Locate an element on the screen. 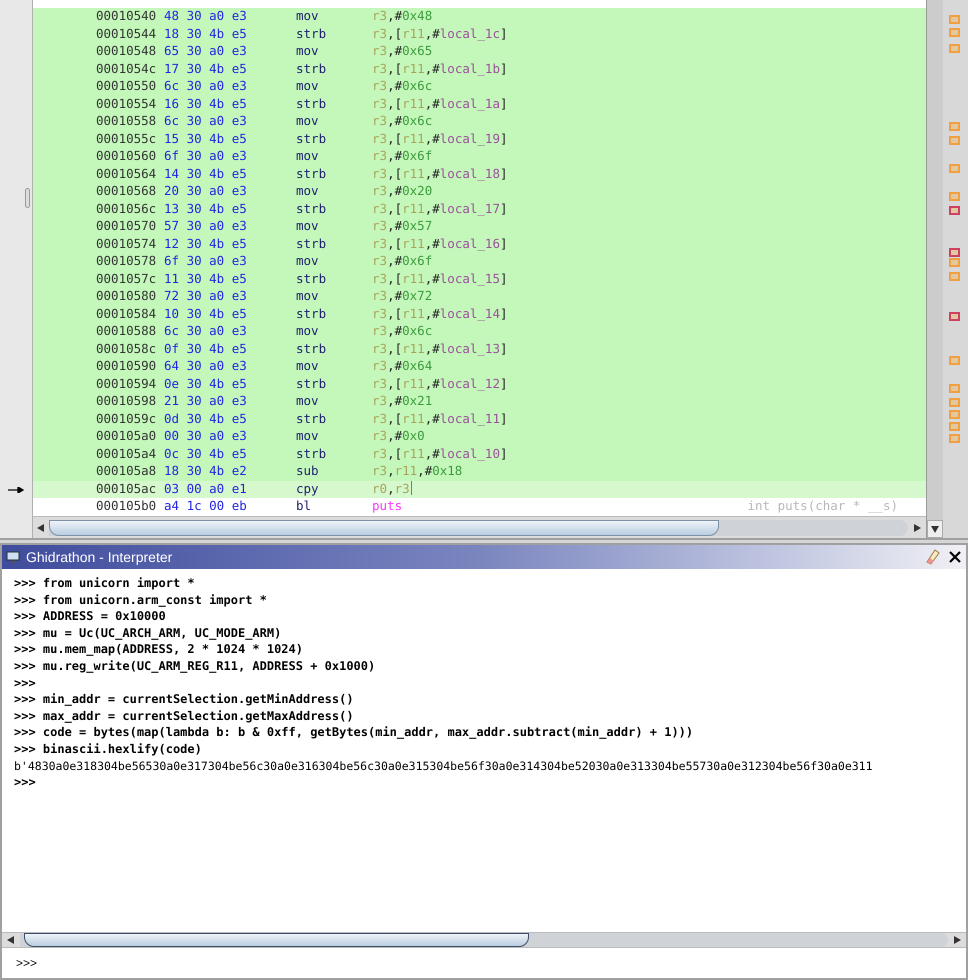 The height and width of the screenshot is (980, 968). listing-row: 00010564 14 30 4b e5 strb r3,[r11,#local_18] is located at coordinates (479, 174).